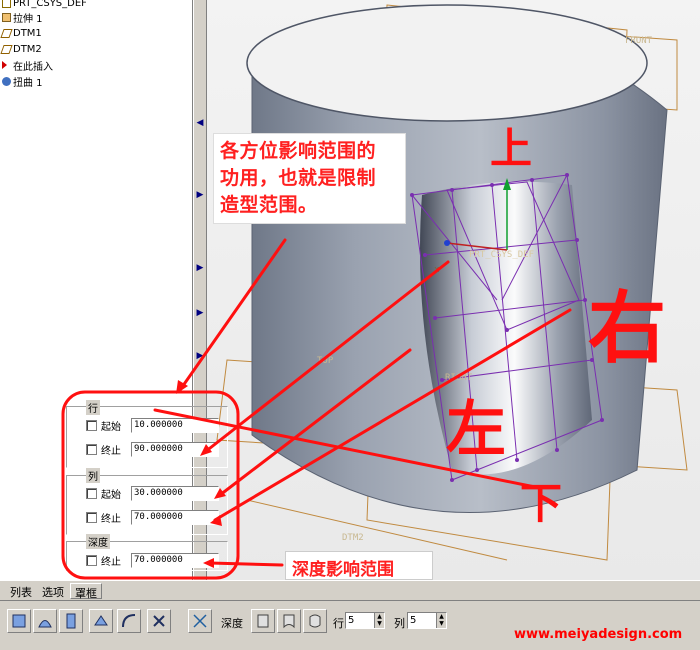 The width and height of the screenshot is (700, 650). I want to click on row-count-label: 行, so click(338, 623).